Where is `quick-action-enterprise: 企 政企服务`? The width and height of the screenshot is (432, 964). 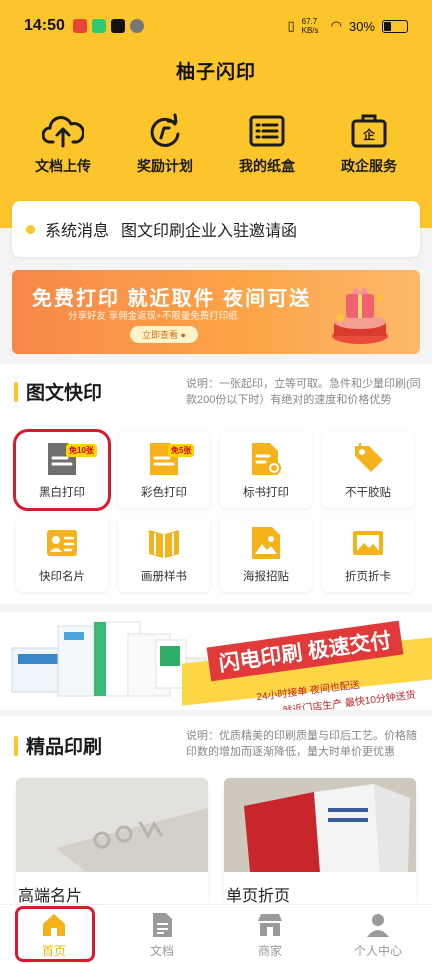 quick-action-enterprise: 企 政企服务 is located at coordinates (369, 144).